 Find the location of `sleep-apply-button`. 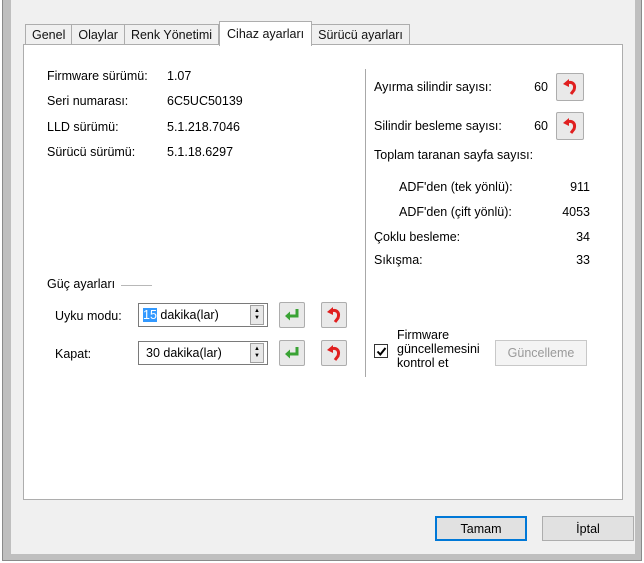

sleep-apply-button is located at coordinates (292, 315).